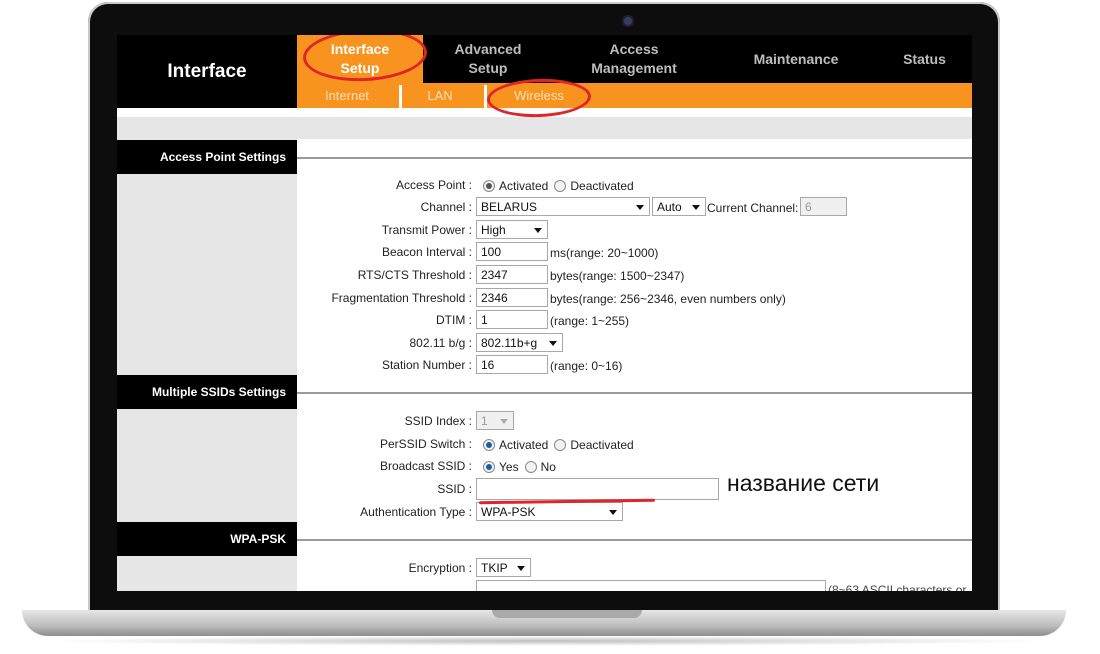 This screenshot has width=1100, height=654. What do you see at coordinates (488, 68) in the screenshot?
I see `tab-label-line2: Setup` at bounding box center [488, 68].